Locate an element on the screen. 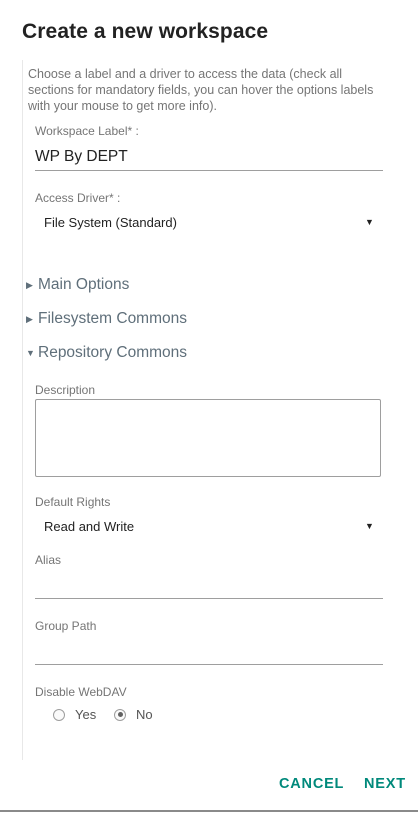 The height and width of the screenshot is (813, 418). group-path-underline is located at coordinates (209, 664).